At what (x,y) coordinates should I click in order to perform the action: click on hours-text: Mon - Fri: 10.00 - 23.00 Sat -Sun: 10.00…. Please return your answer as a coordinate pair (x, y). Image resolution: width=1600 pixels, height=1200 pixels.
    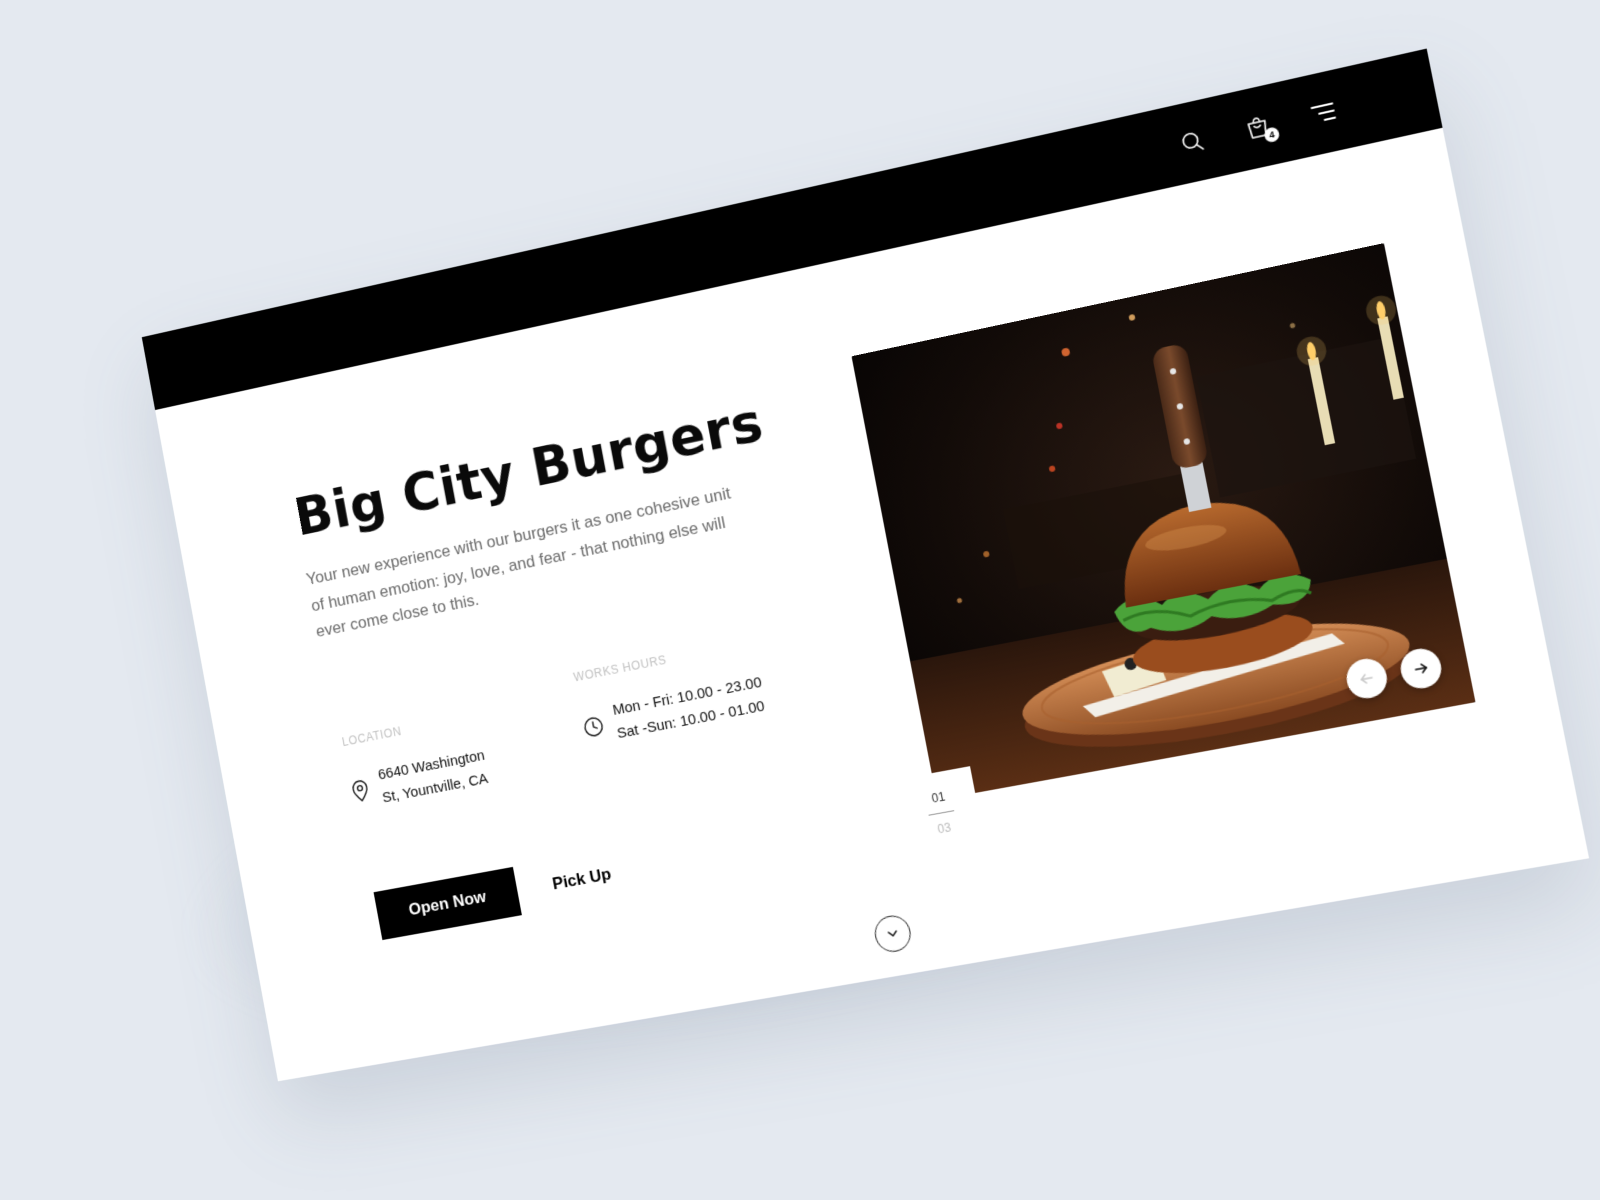
    Looking at the image, I should click on (690, 708).